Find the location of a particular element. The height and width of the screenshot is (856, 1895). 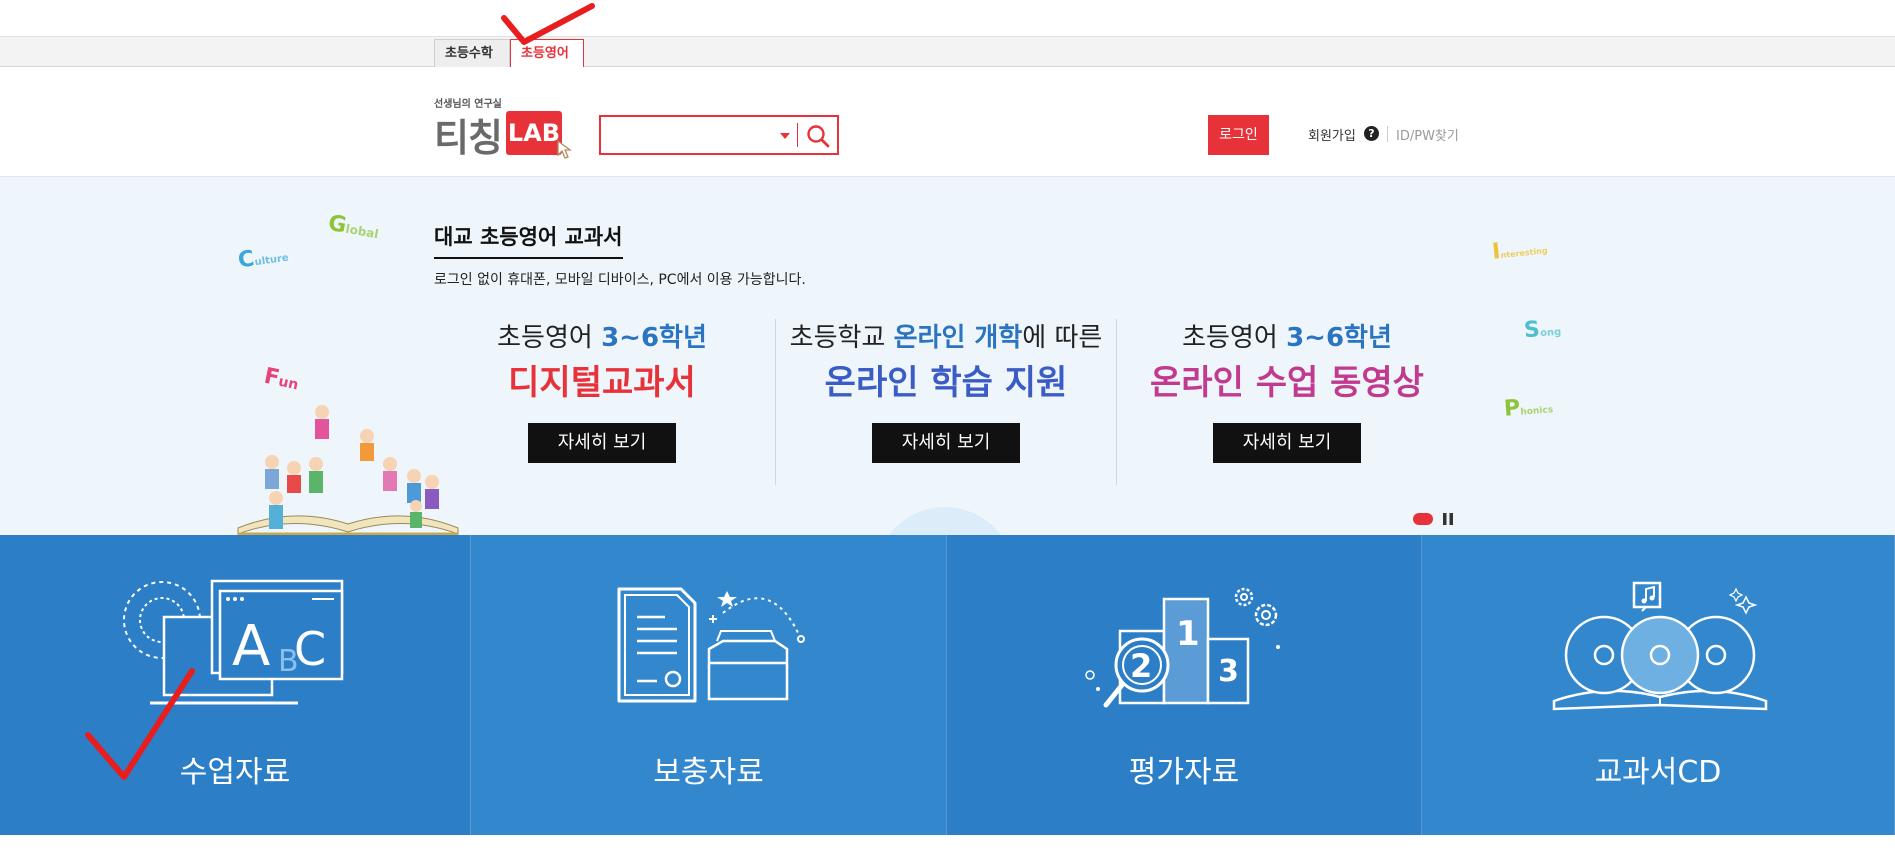

promo-digital-textbook: 초등영어 3~6학년 디지털교과서 자세히 보기 is located at coordinates (602, 402).